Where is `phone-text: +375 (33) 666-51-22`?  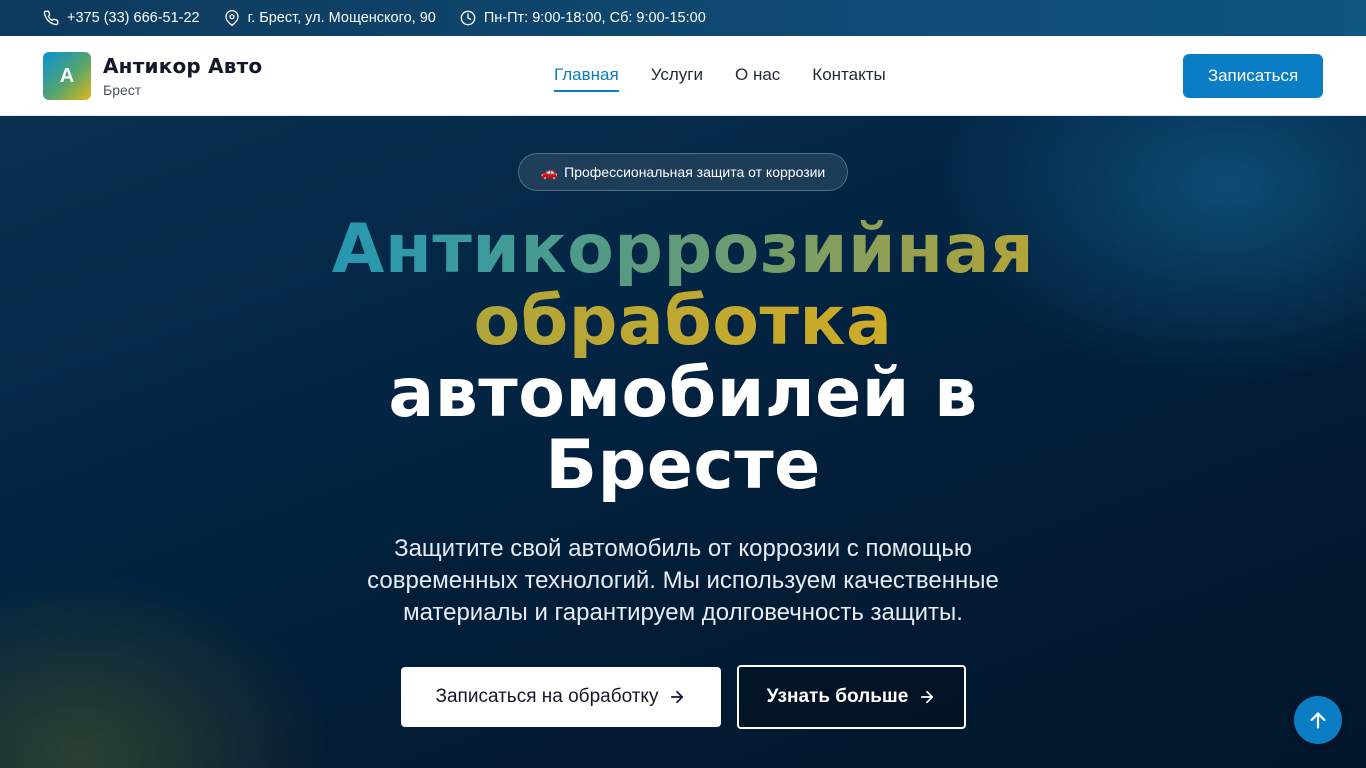
phone-text: +375 (33) 666-51-22 is located at coordinates (133, 18).